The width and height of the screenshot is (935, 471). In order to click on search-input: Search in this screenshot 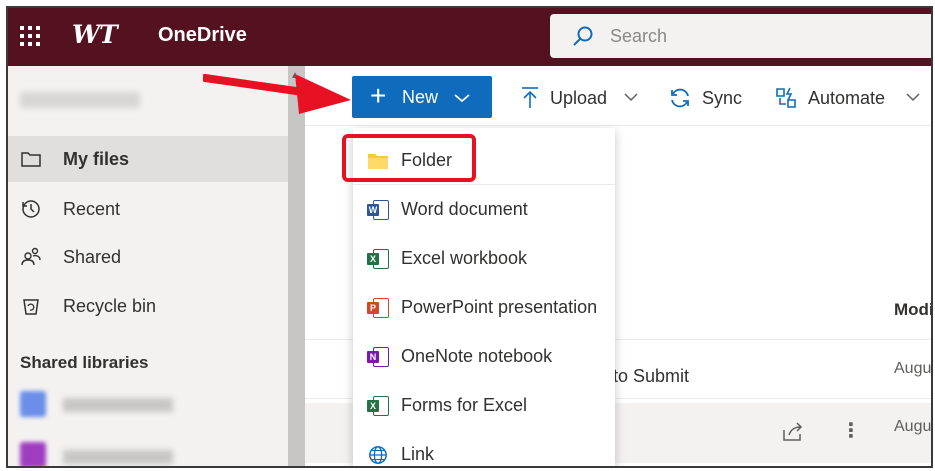, I will do `click(638, 36)`.